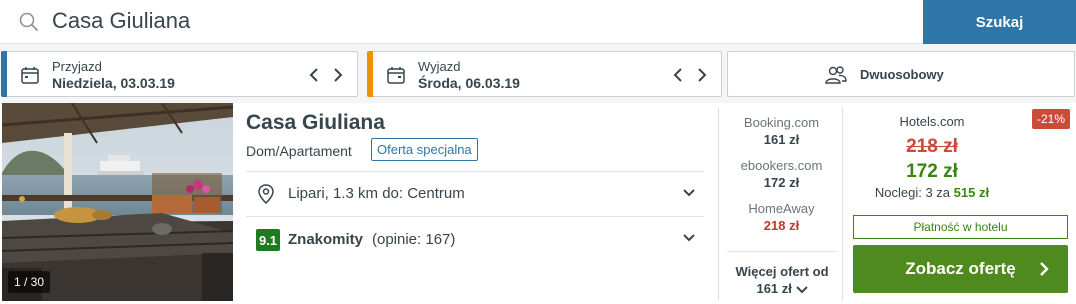  What do you see at coordinates (414, 239) in the screenshot?
I see `review-count: (opinie: 167)` at bounding box center [414, 239].